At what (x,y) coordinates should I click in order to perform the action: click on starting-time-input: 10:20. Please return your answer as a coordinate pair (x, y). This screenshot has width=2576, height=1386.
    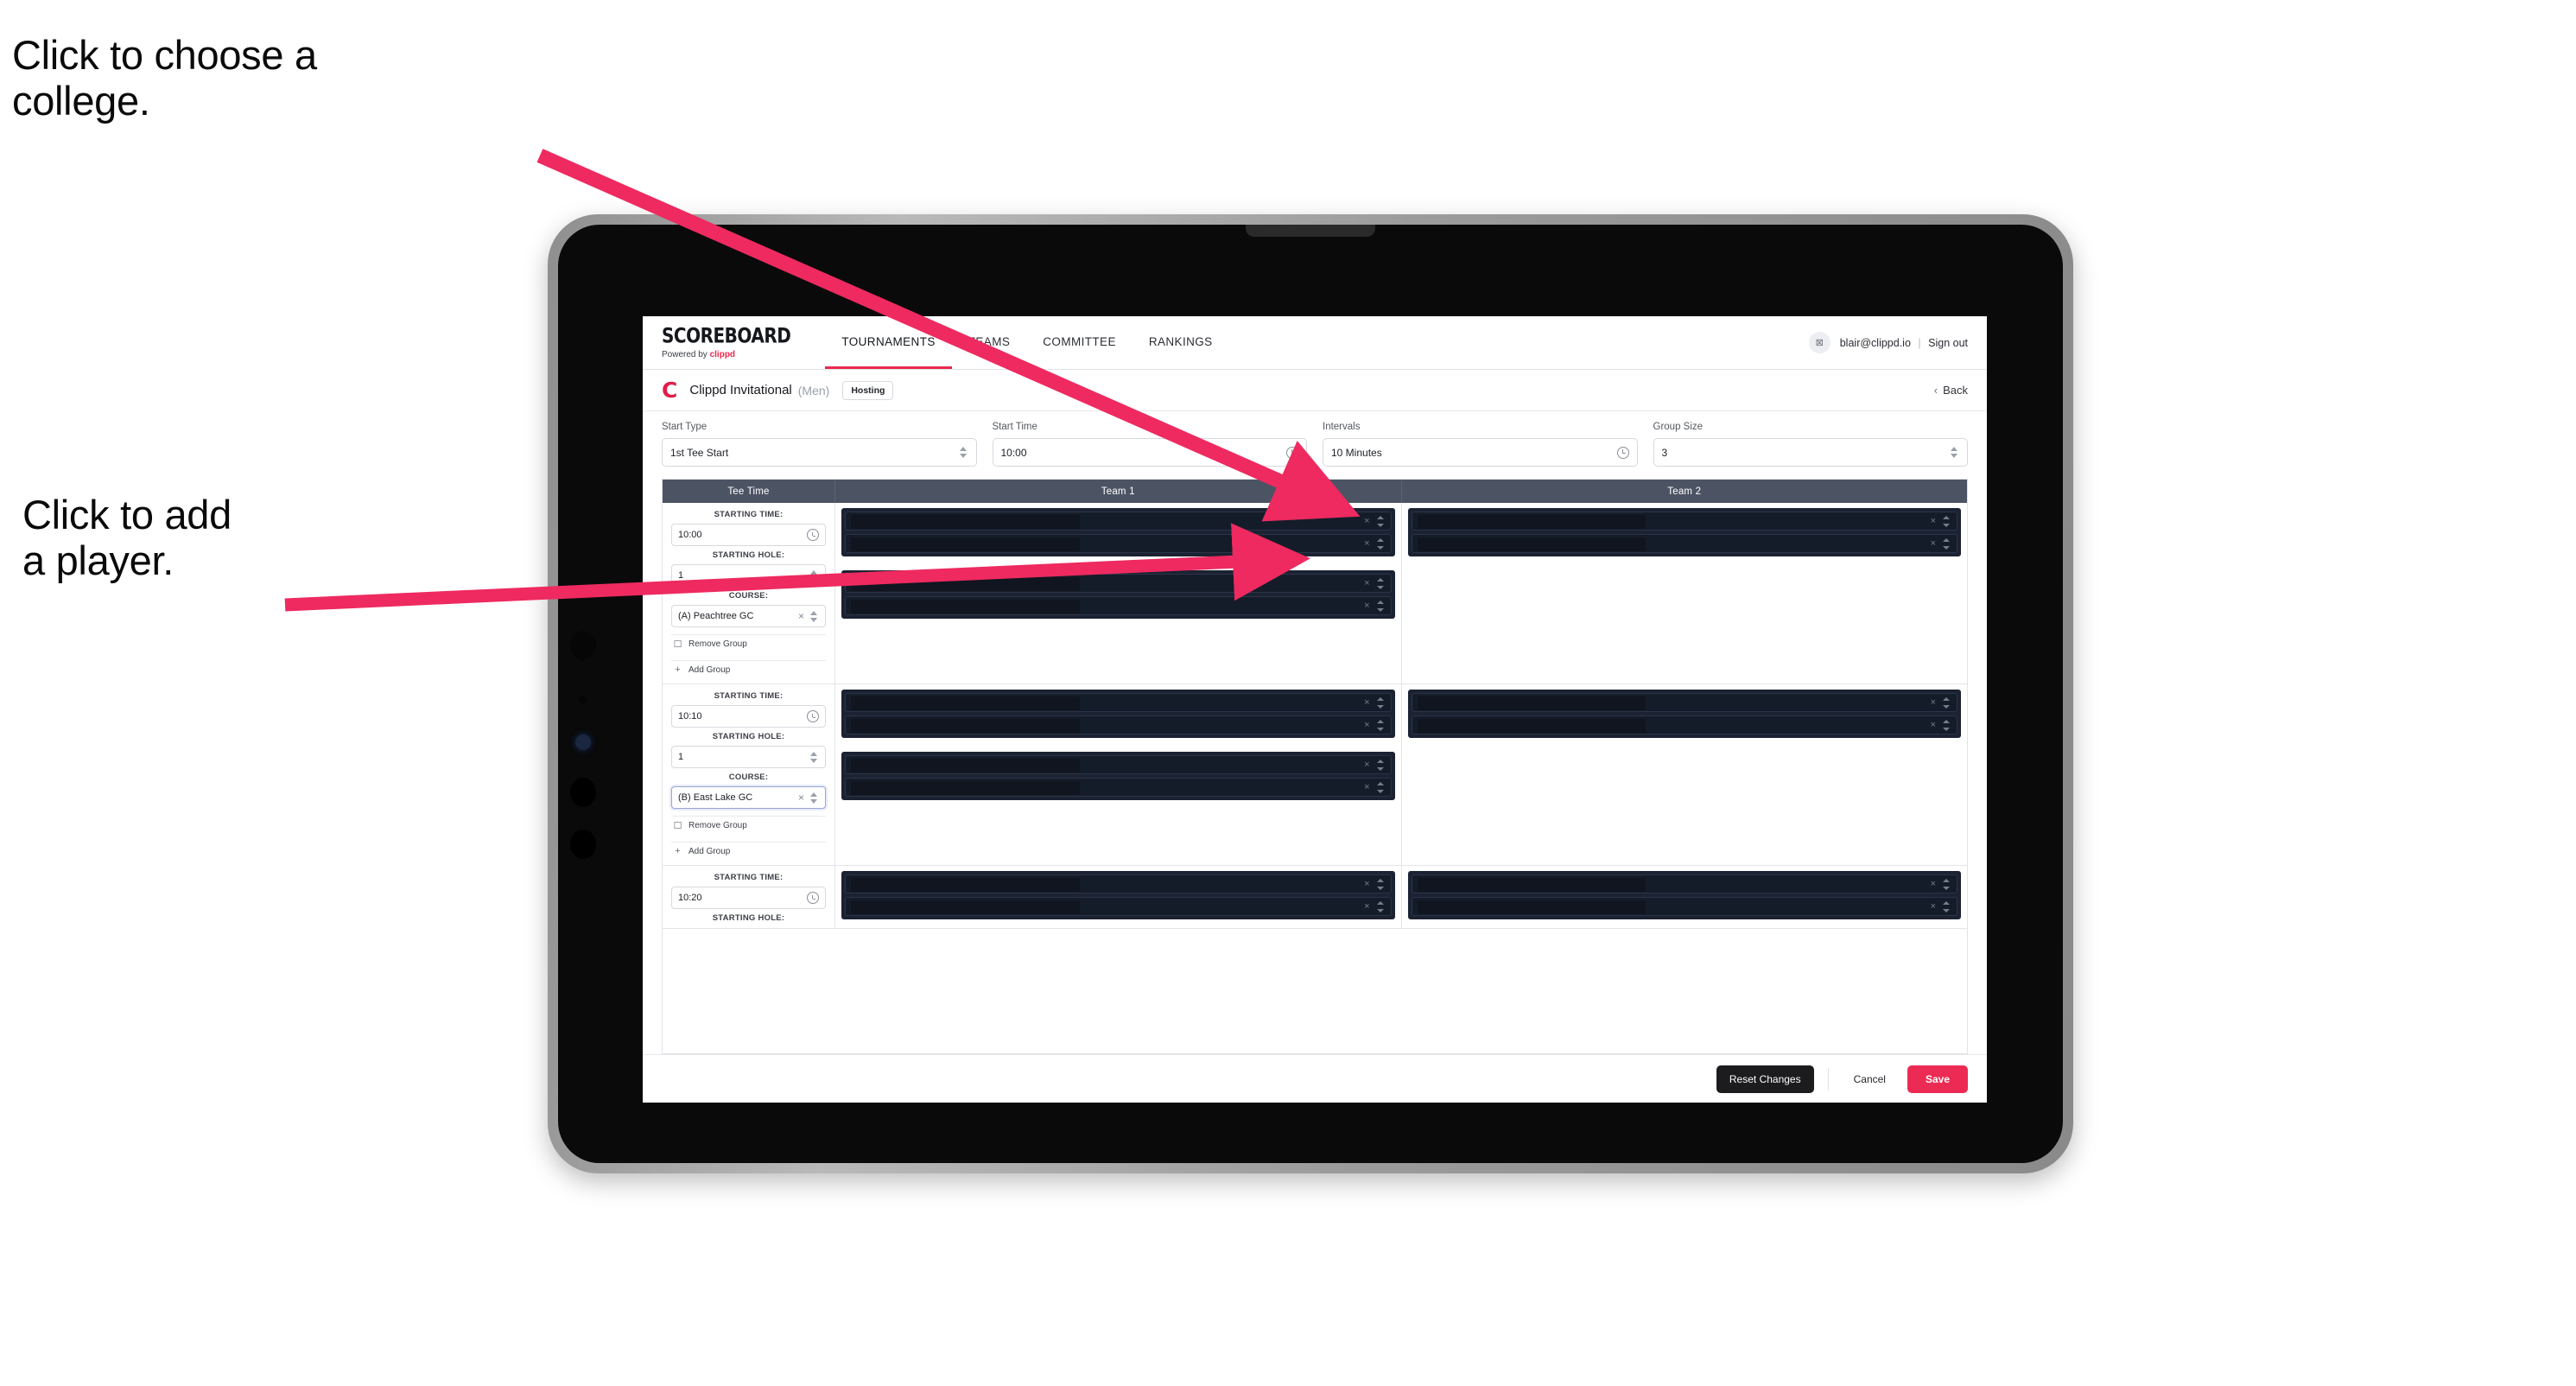
    Looking at the image, I should click on (748, 898).